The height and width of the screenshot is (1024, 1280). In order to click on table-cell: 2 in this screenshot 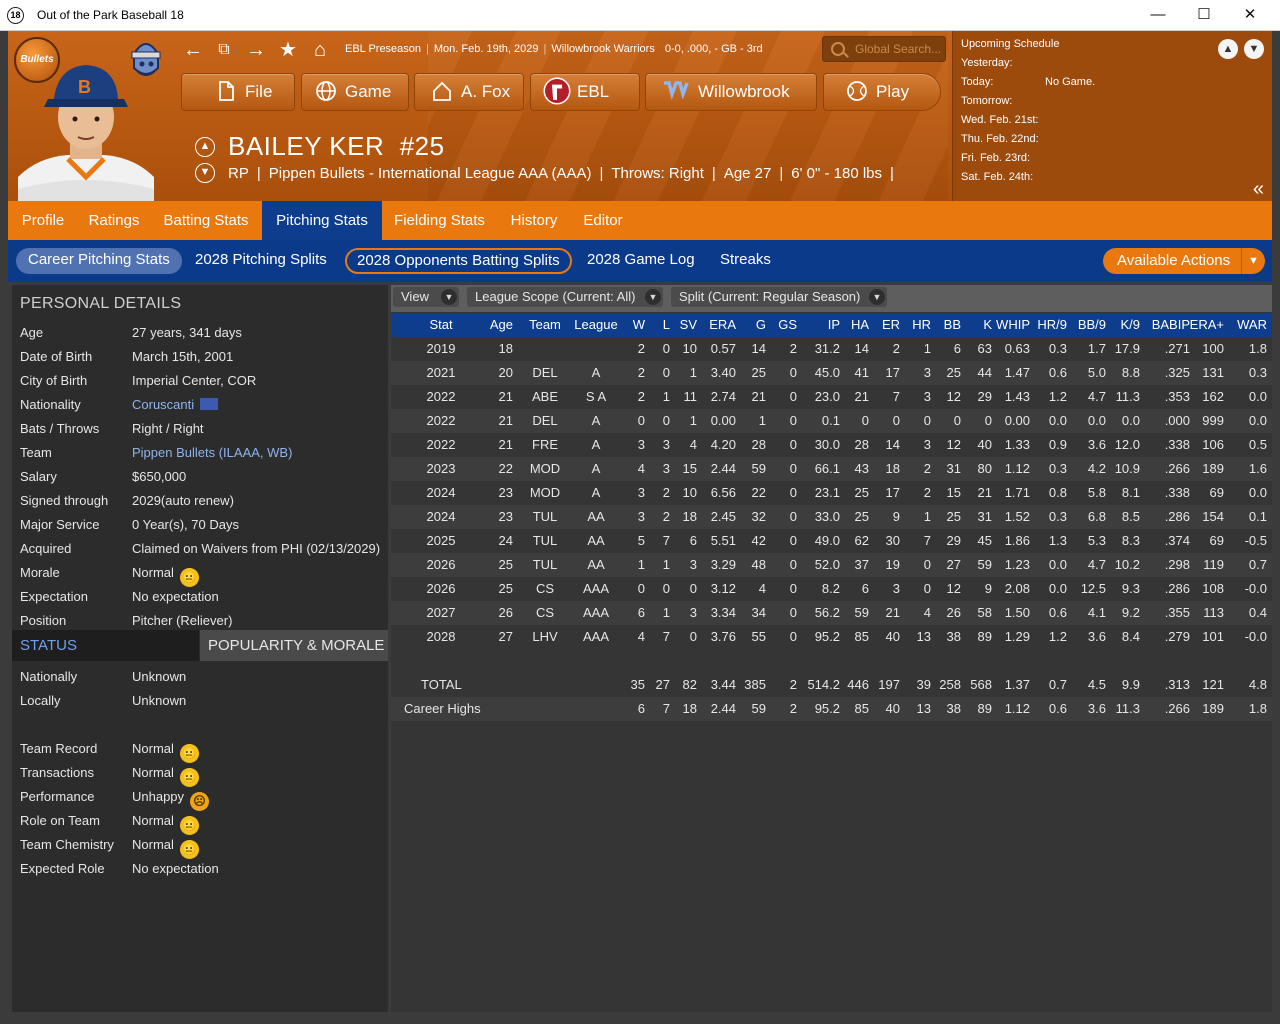, I will do `click(666, 516)`.